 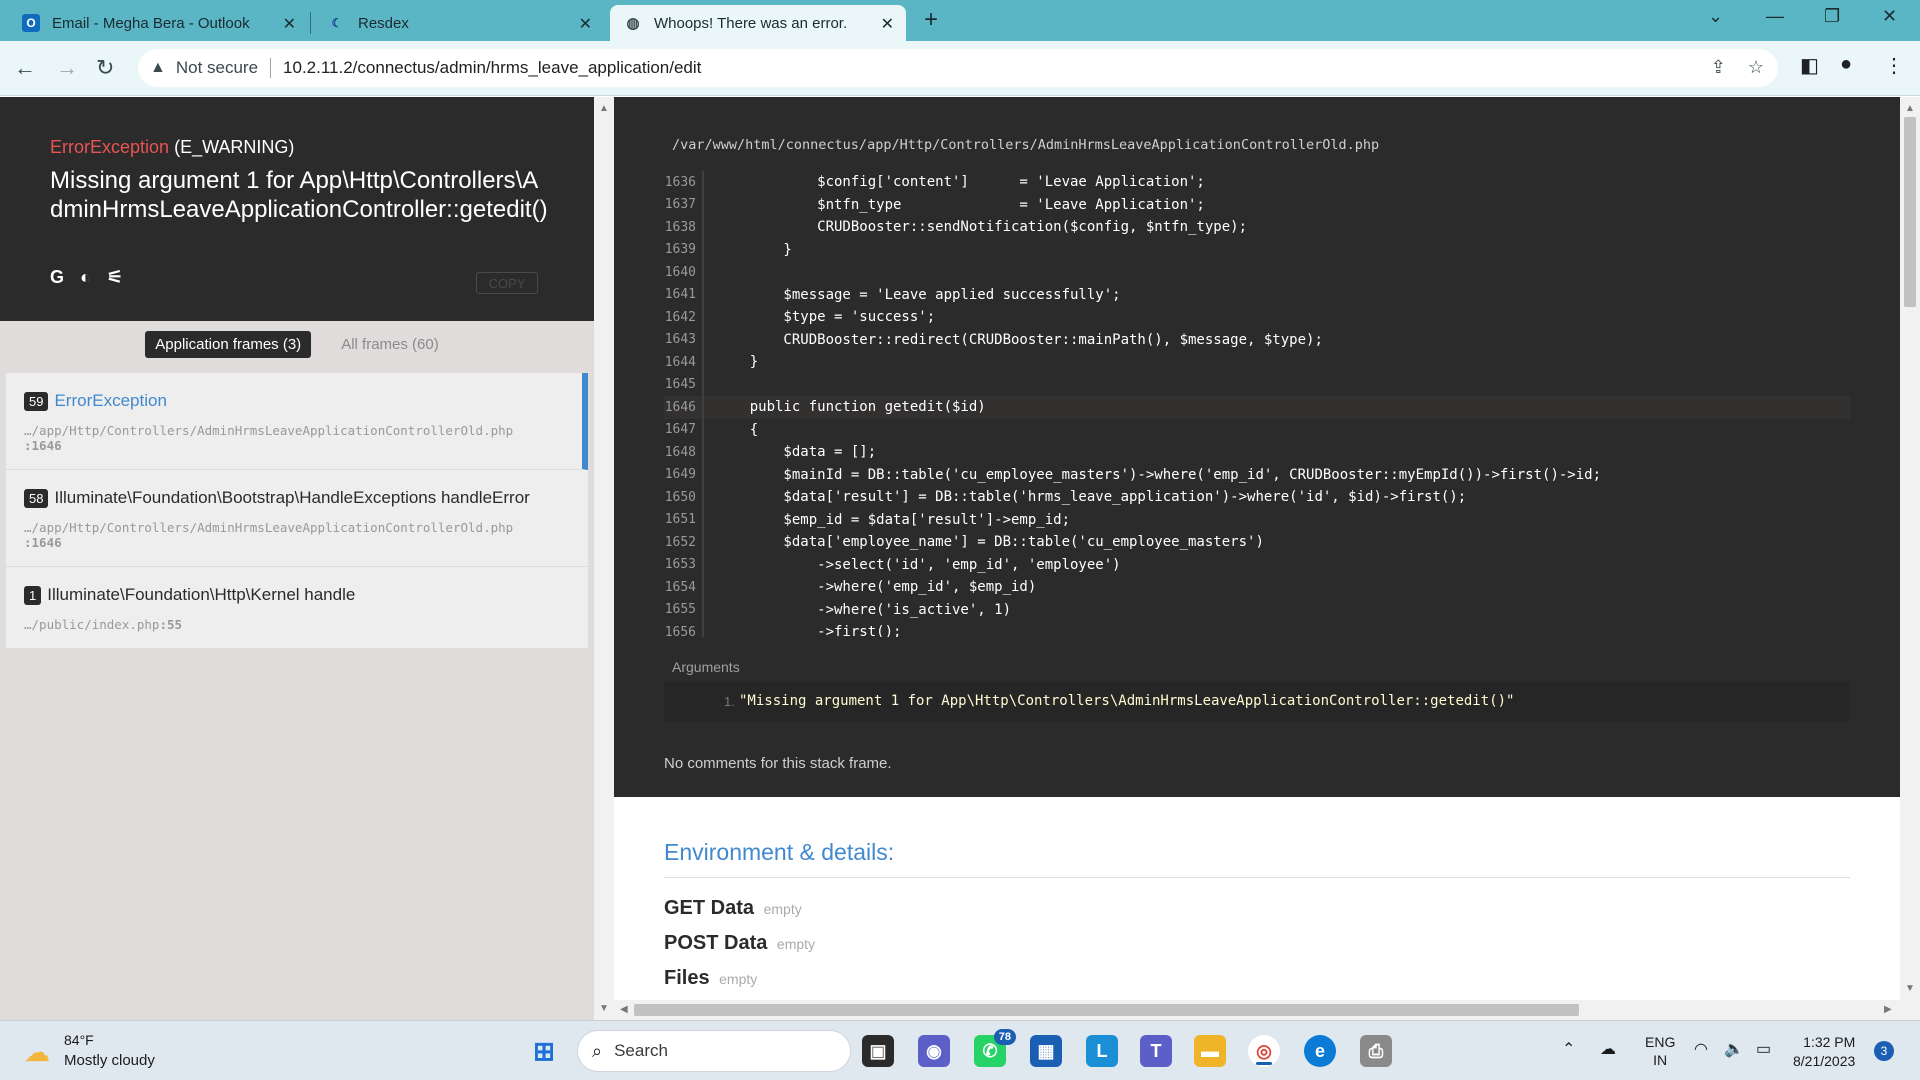 I want to click on weather-desc: Mostly cloudy, so click(x=109, y=1060).